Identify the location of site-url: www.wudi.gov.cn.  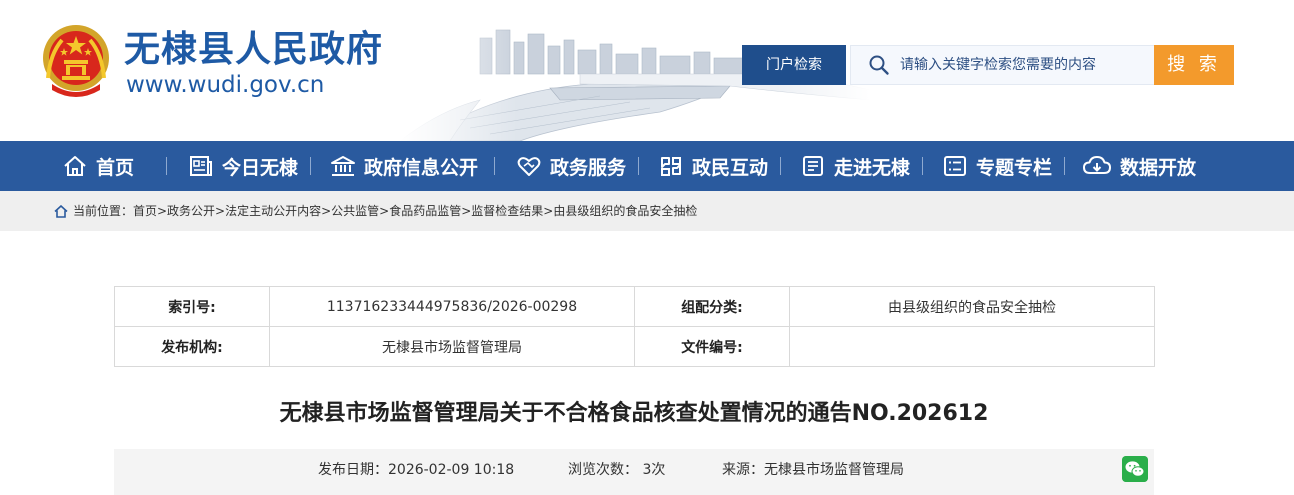
(225, 85).